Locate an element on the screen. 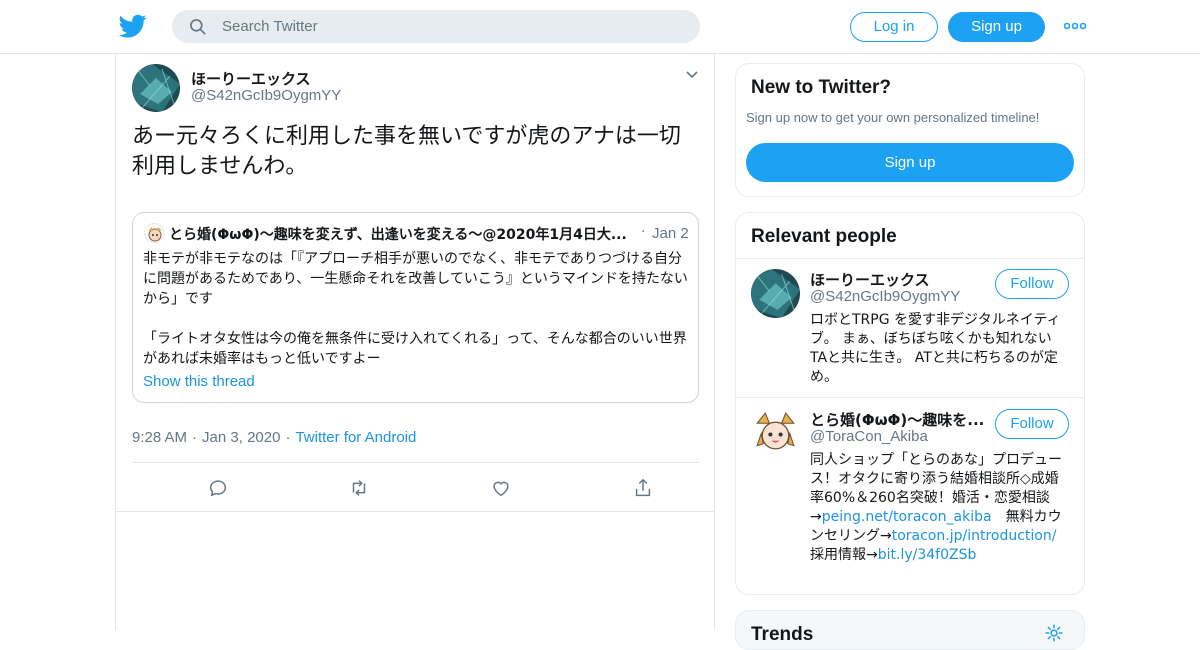 The width and height of the screenshot is (1200, 650). show-thread-link: Show this thread is located at coordinates (199, 381).